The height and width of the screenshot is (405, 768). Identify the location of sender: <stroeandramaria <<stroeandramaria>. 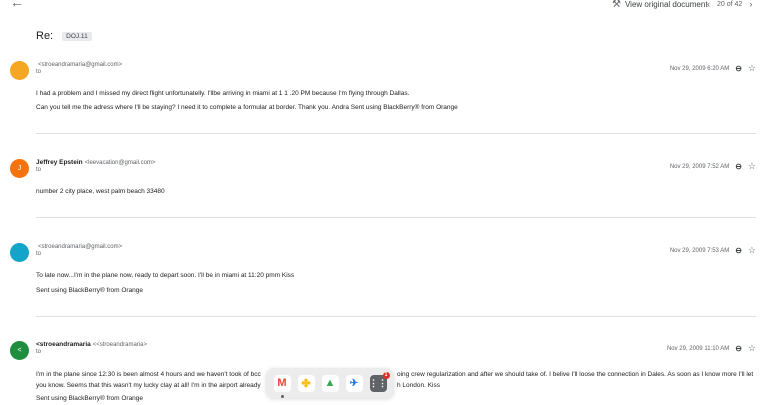
(91, 344).